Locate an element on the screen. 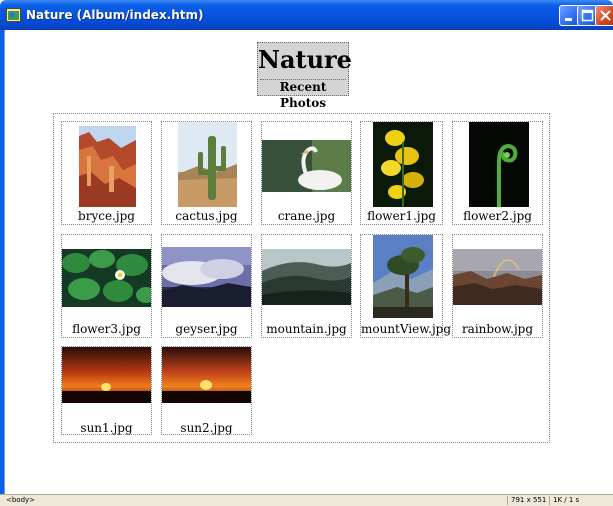  yellow-flower-photo is located at coordinates (403, 164).